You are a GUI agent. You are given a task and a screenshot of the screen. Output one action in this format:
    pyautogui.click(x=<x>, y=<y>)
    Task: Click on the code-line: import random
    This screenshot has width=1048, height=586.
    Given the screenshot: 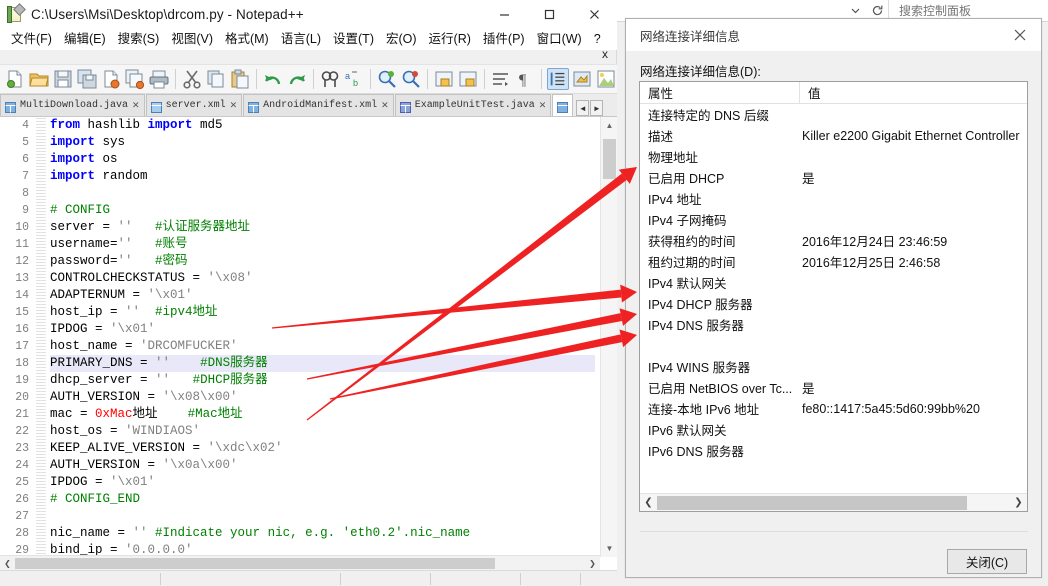 What is the action you would take?
    pyautogui.click(x=322, y=176)
    